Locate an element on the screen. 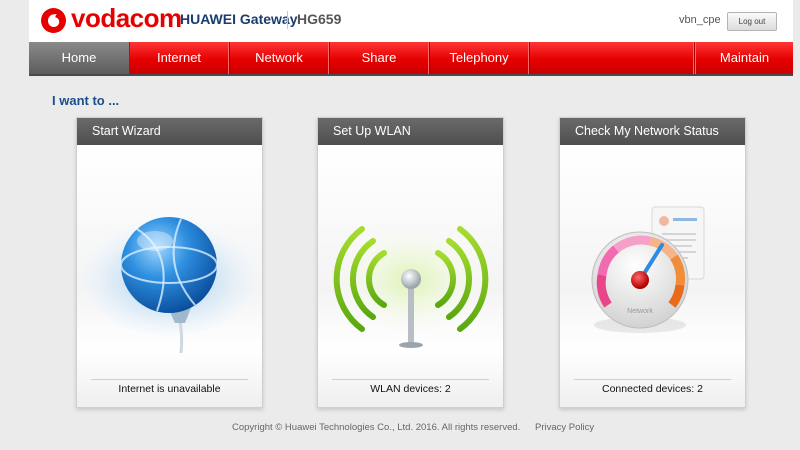 The height and width of the screenshot is (450, 800). nav-telephony: Telephony is located at coordinates (479, 58).